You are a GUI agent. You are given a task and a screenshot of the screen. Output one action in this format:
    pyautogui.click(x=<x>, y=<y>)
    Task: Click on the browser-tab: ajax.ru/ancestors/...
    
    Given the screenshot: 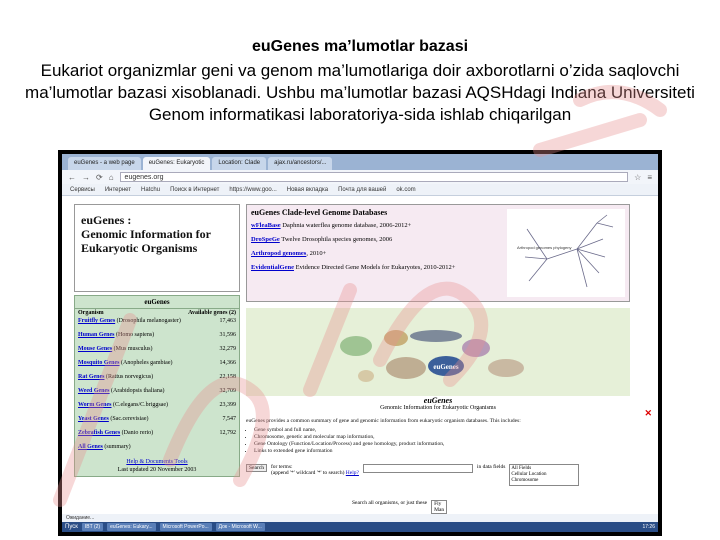 What is the action you would take?
    pyautogui.click(x=300, y=163)
    